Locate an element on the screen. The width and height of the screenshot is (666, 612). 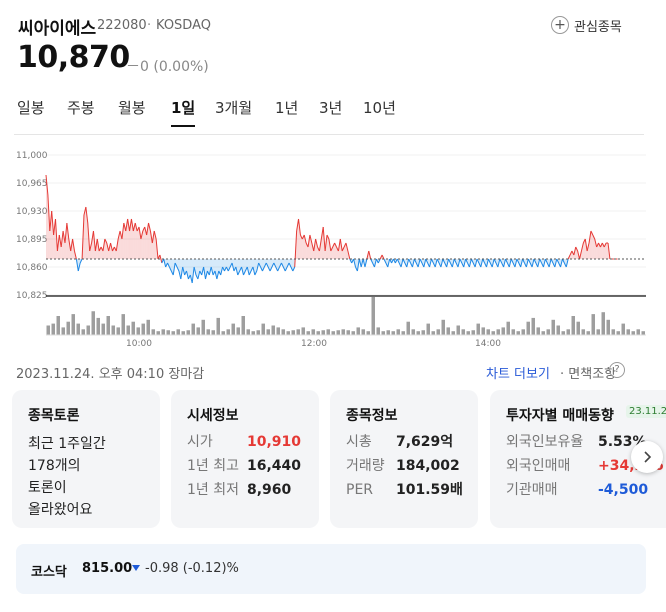
tab-3year: 3년 is located at coordinates (330, 107).